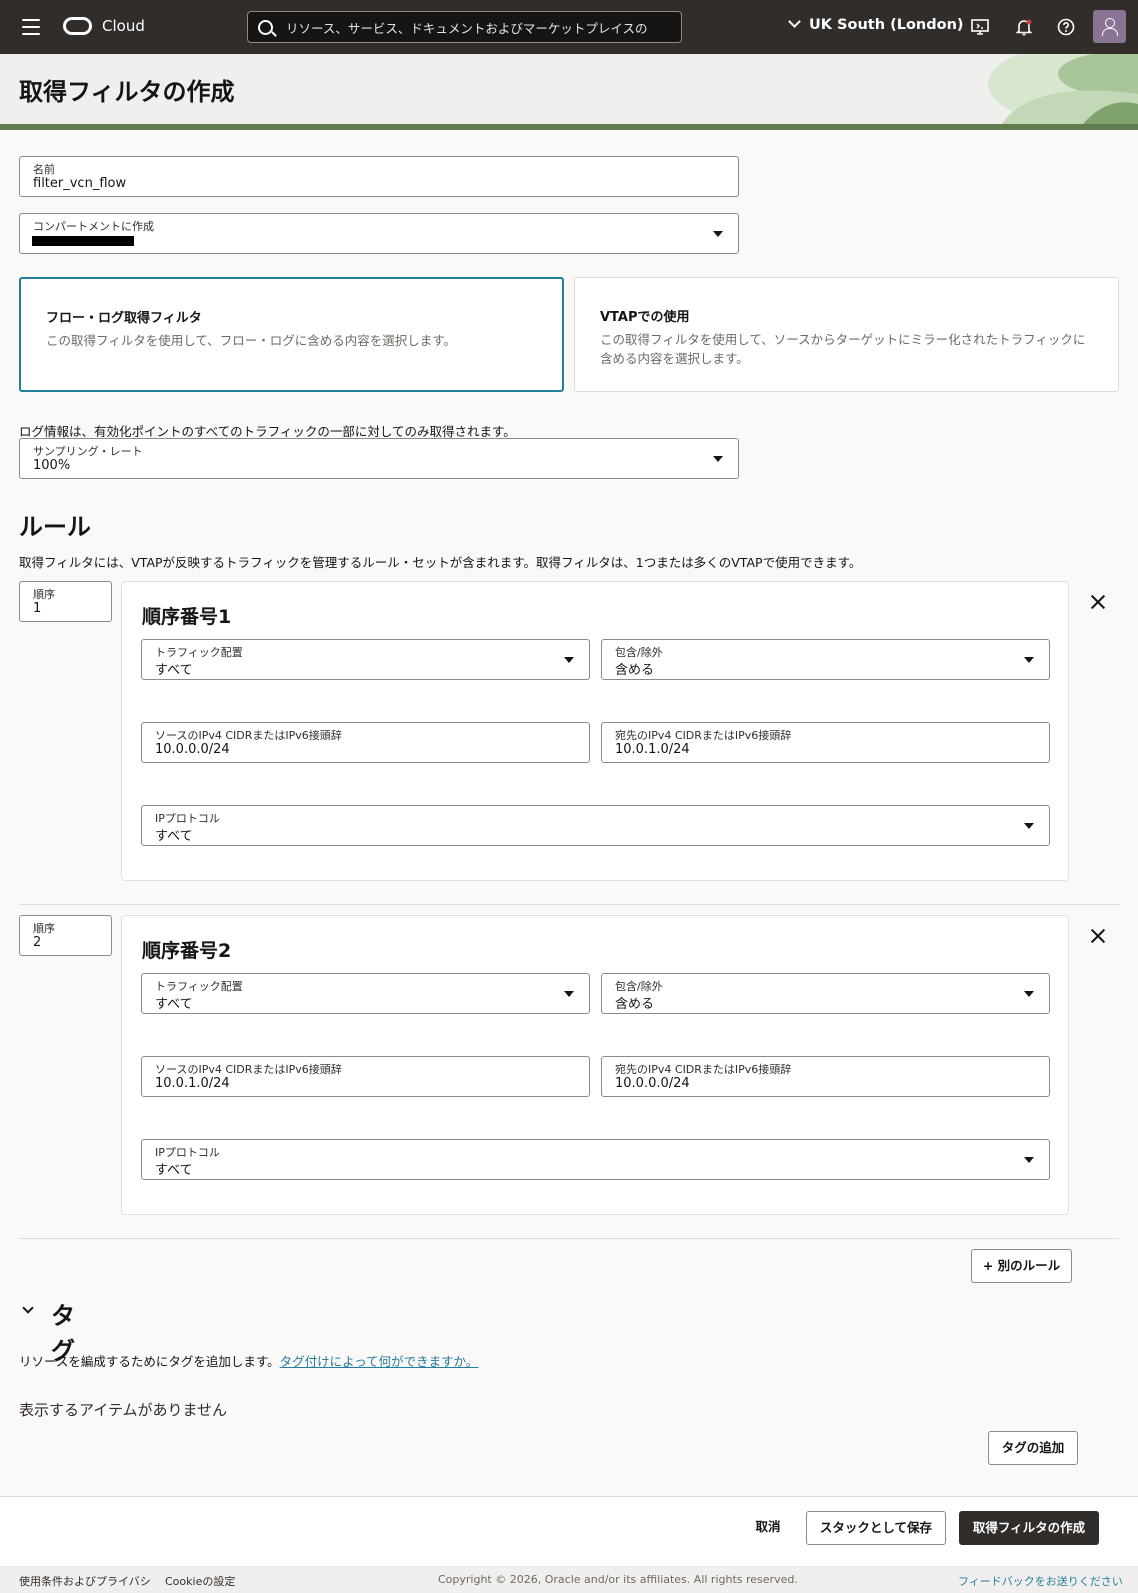 The width and height of the screenshot is (1138, 1593). I want to click on rule-title: 順序番号1, so click(187, 617).